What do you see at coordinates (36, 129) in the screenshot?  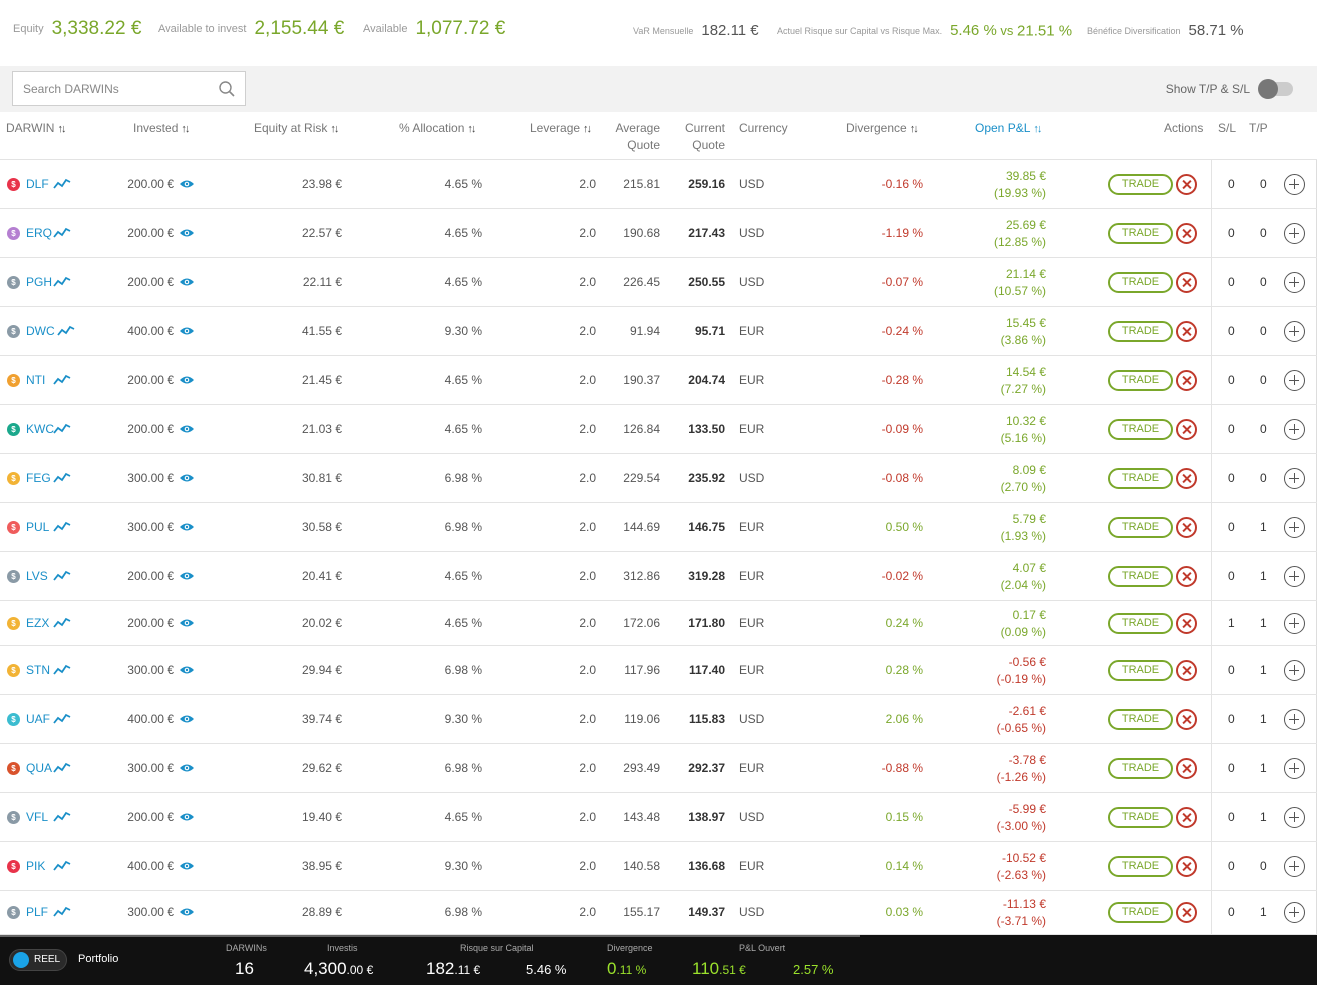 I see `col-darwin: DARWIN ↑↓` at bounding box center [36, 129].